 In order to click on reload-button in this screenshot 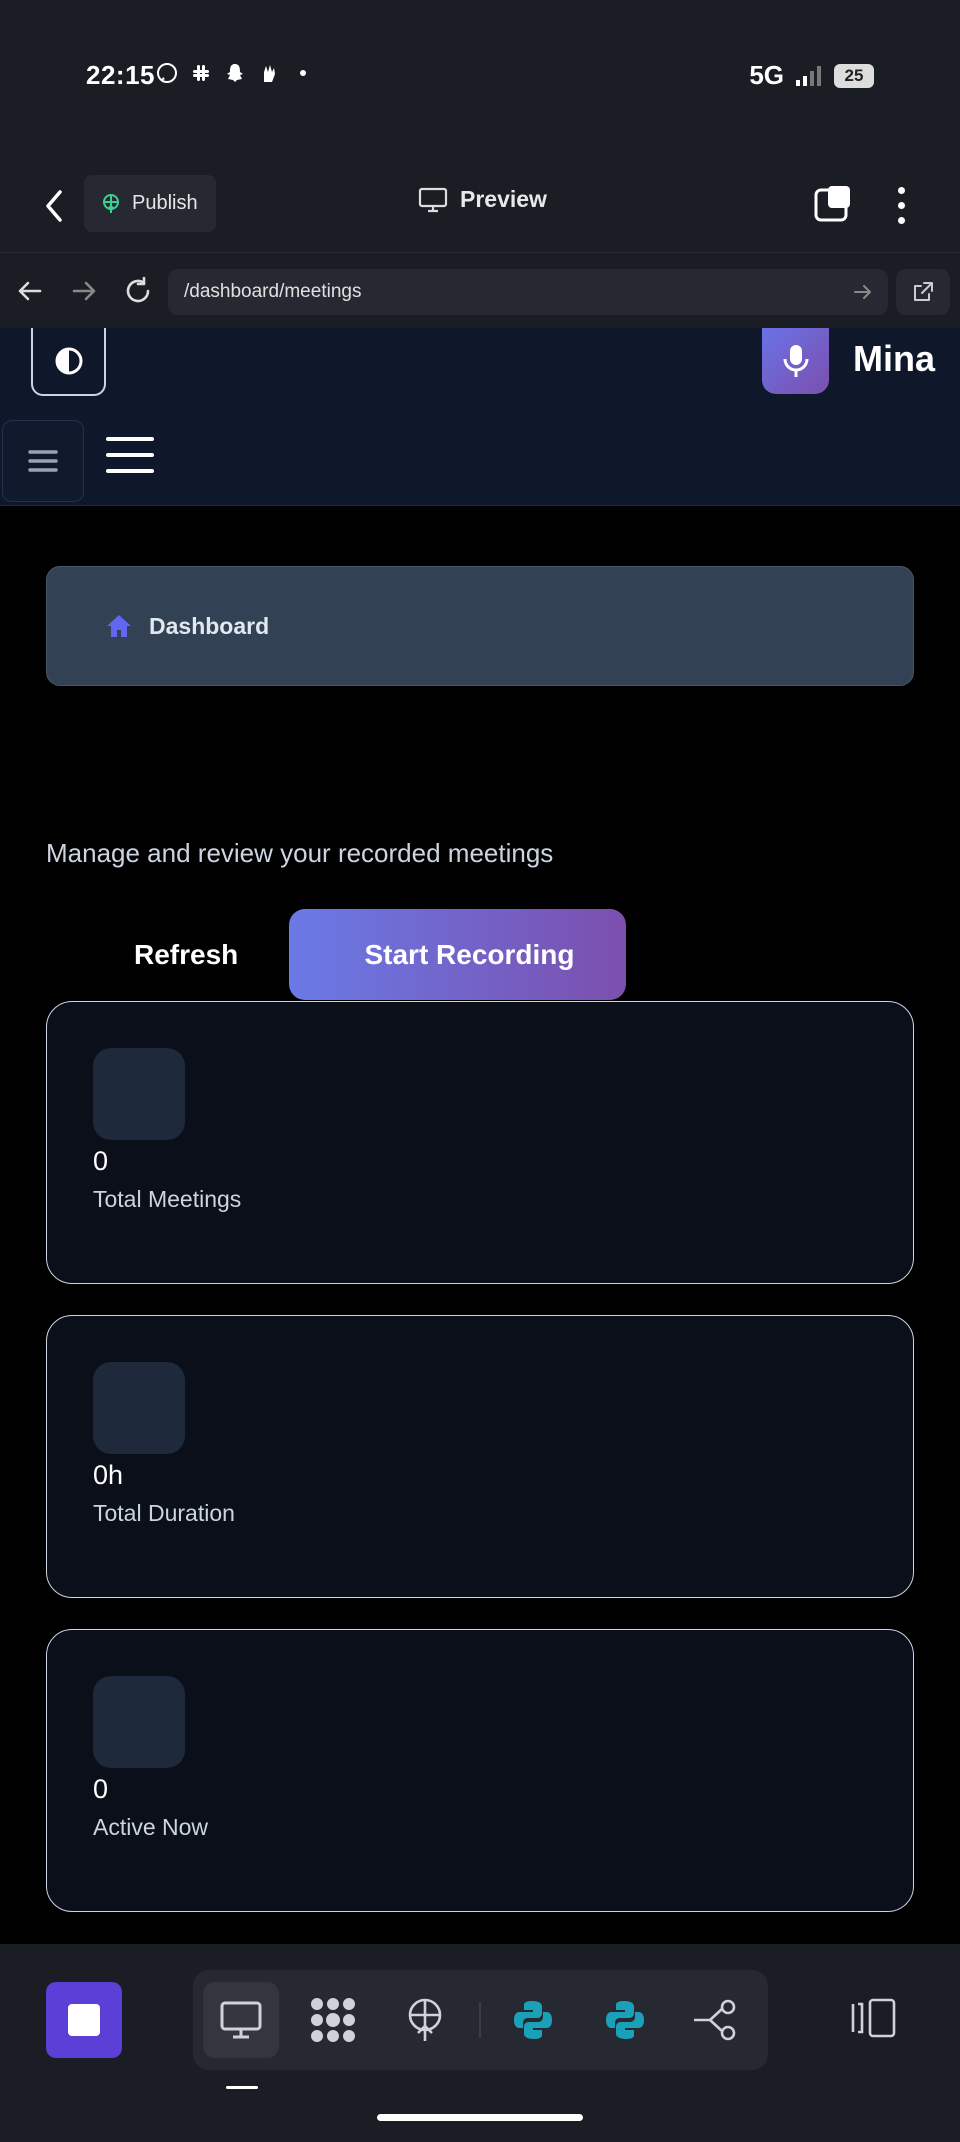, I will do `click(138, 291)`.